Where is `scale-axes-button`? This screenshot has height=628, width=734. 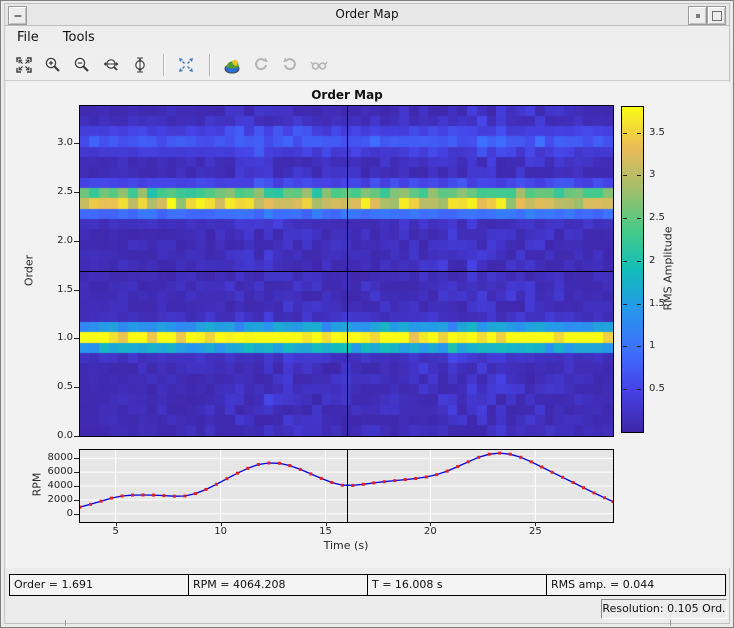
scale-axes-button is located at coordinates (187, 65).